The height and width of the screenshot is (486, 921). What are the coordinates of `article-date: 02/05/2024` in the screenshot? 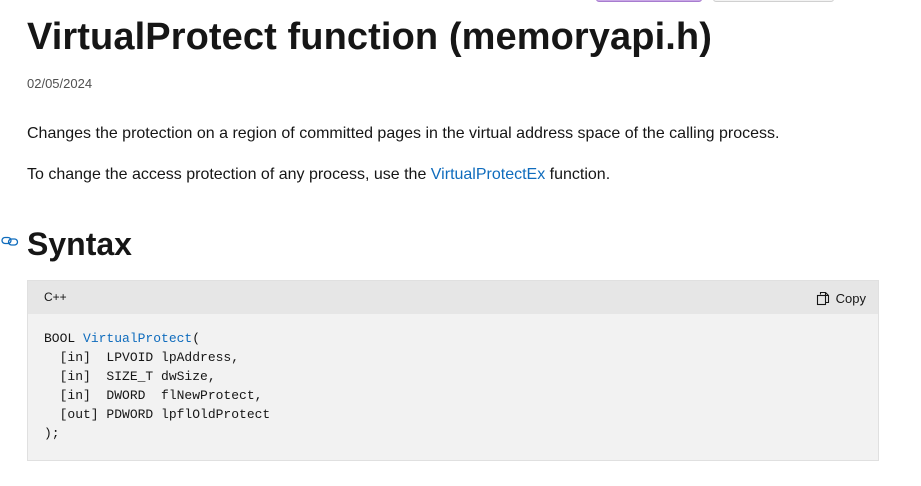 It's located at (60, 83).